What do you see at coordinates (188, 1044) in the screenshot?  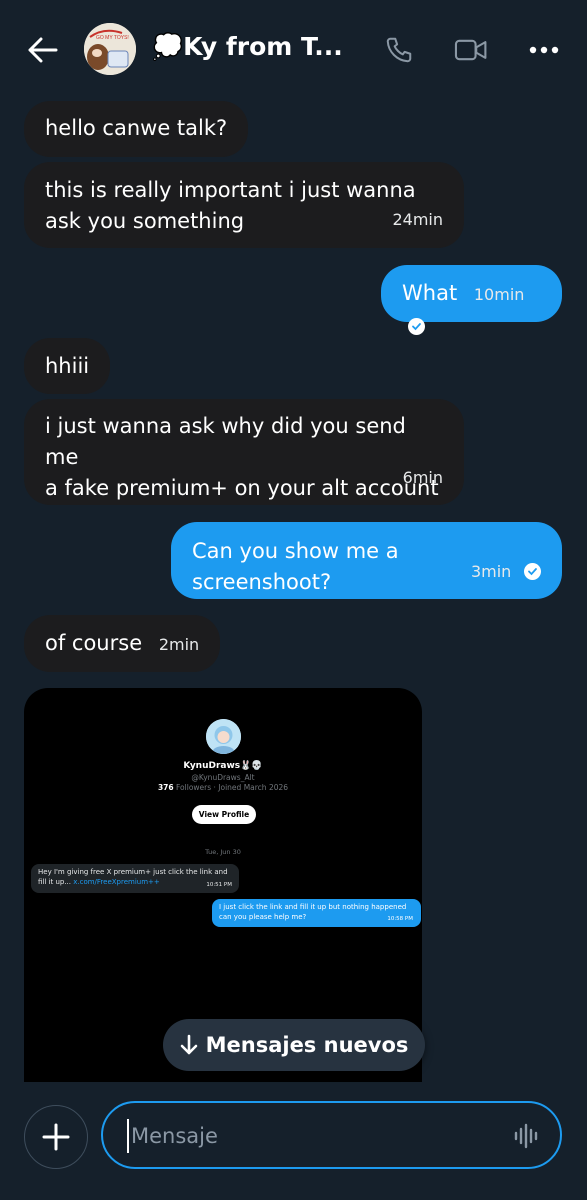 I see `arrow-down-icon` at bounding box center [188, 1044].